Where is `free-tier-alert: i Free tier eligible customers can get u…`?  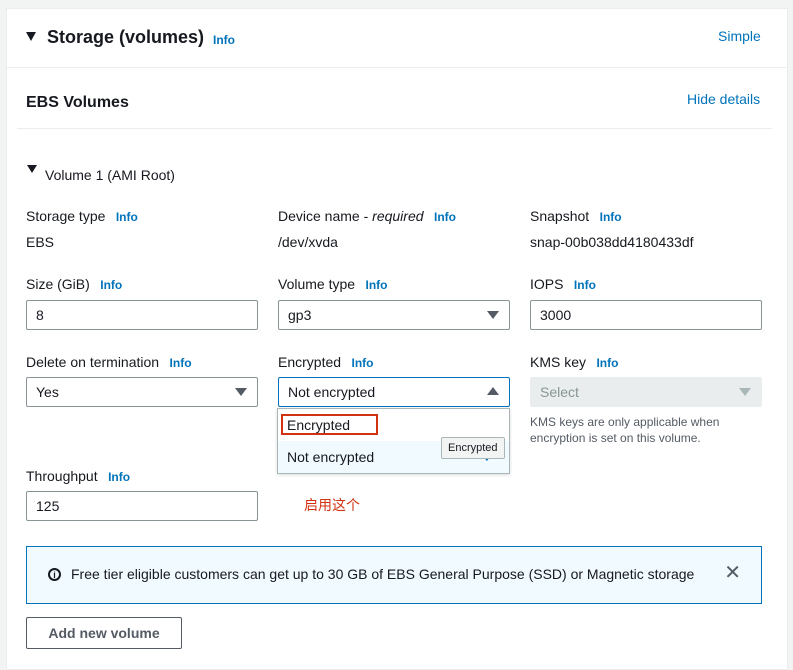
free-tier-alert: i Free tier eligible customers can get u… is located at coordinates (394, 575).